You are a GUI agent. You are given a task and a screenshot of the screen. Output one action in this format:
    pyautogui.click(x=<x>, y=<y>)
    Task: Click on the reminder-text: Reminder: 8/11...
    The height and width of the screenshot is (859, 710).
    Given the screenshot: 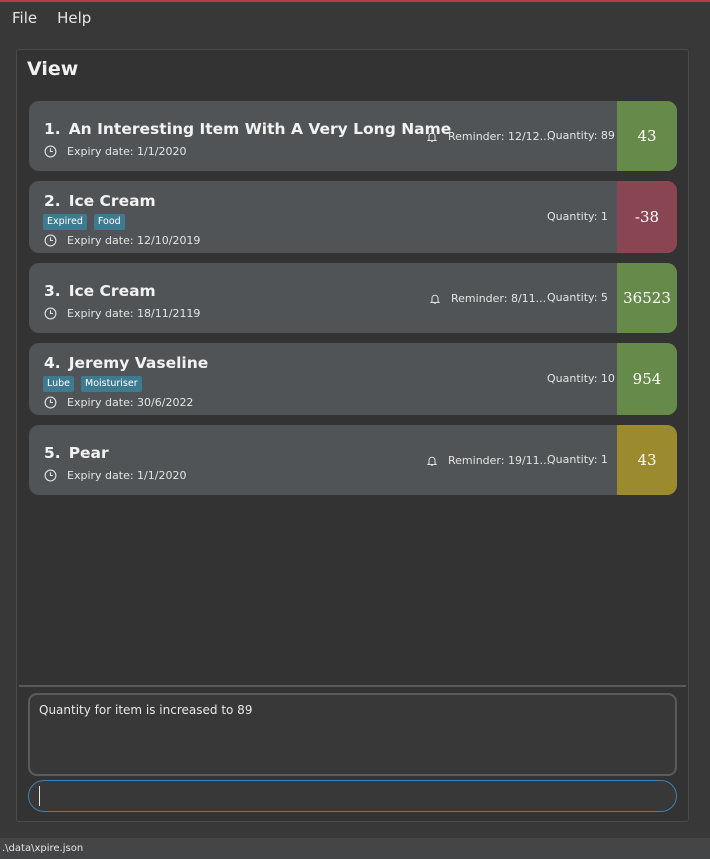 What is the action you would take?
    pyautogui.click(x=499, y=298)
    